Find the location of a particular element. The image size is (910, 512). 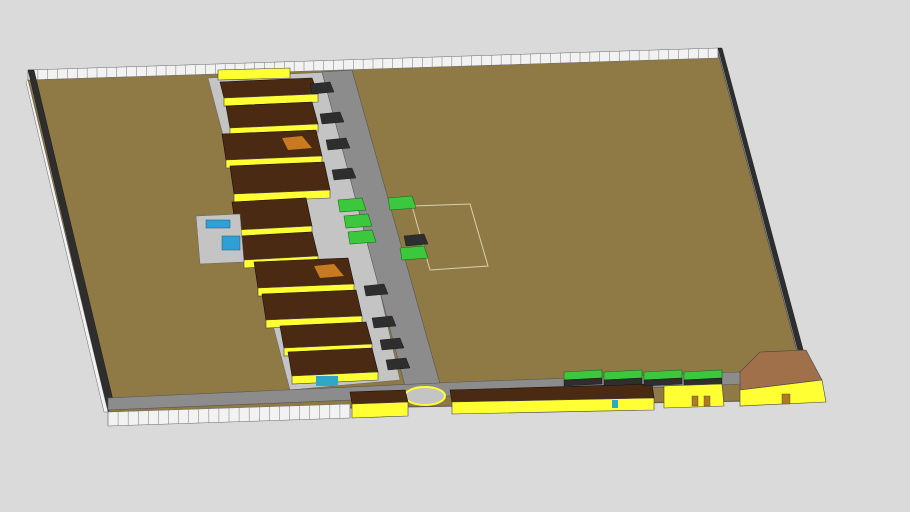

long-building-door is located at coordinates (615, 404).